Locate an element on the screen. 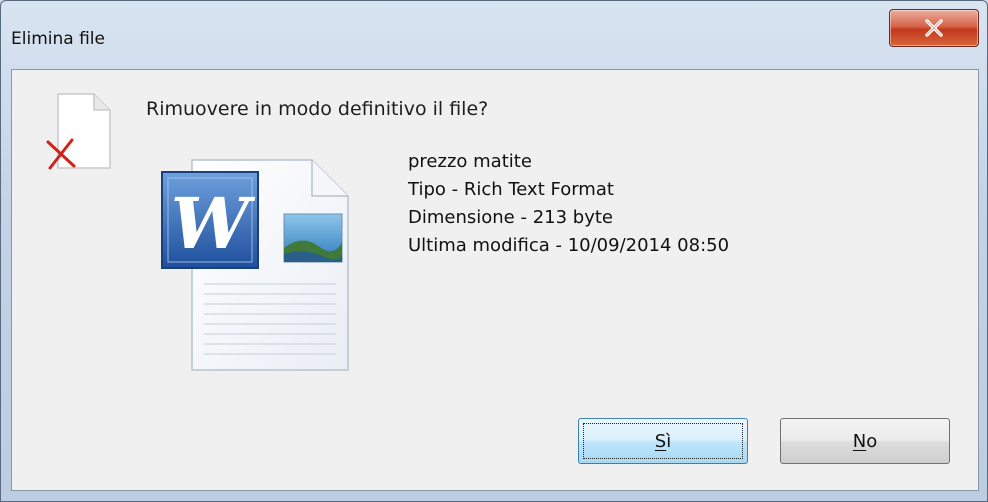  close-button is located at coordinates (934, 28).